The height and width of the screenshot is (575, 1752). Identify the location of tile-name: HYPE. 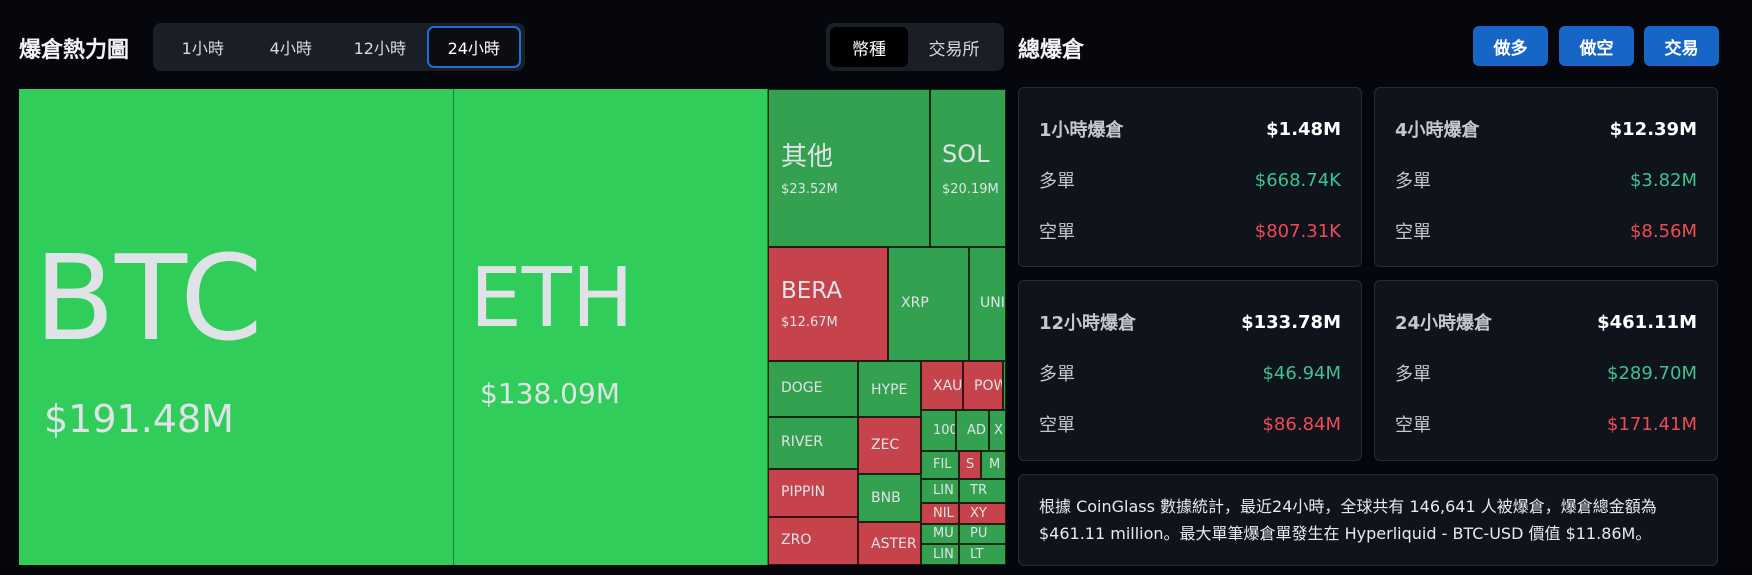
(889, 390).